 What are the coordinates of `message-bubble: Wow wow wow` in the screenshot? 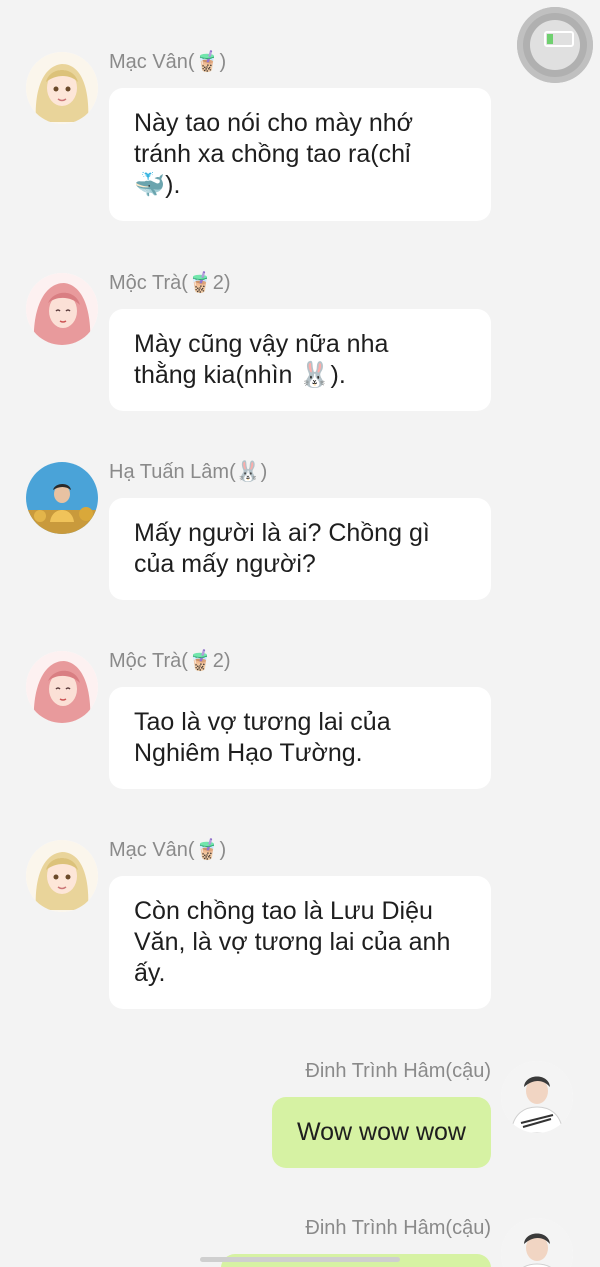 It's located at (381, 1132).